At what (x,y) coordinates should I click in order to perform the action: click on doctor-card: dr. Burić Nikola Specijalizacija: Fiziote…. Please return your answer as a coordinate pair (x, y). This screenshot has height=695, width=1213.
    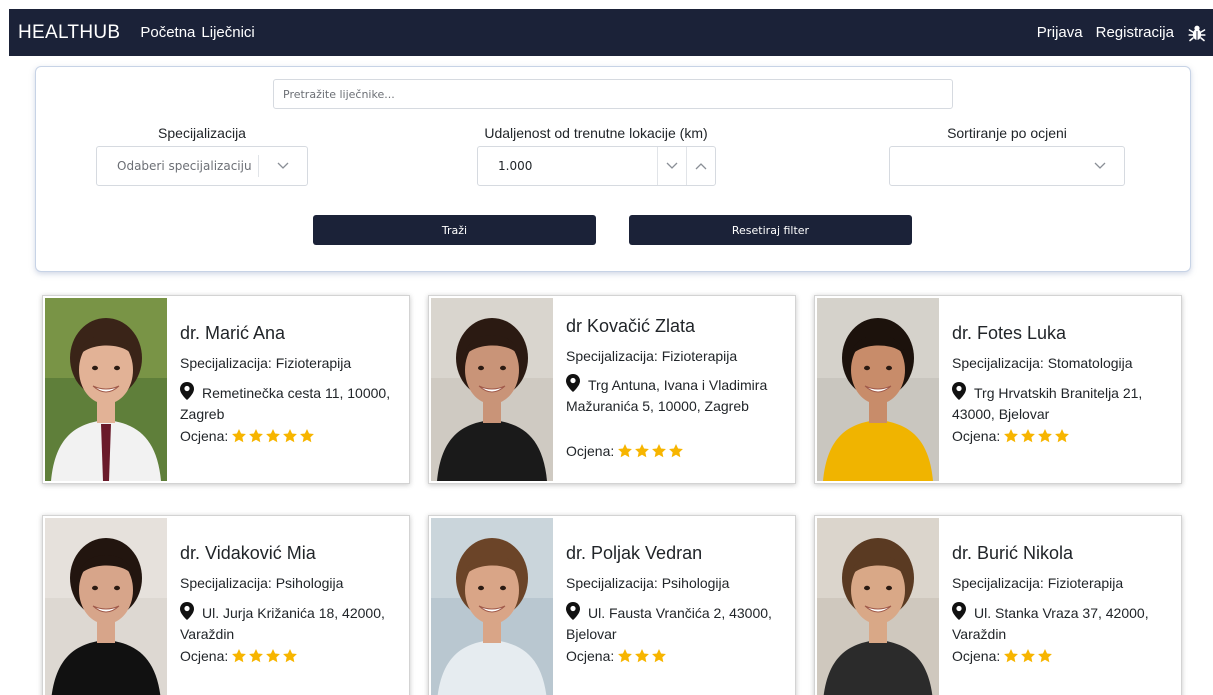
    Looking at the image, I should click on (998, 605).